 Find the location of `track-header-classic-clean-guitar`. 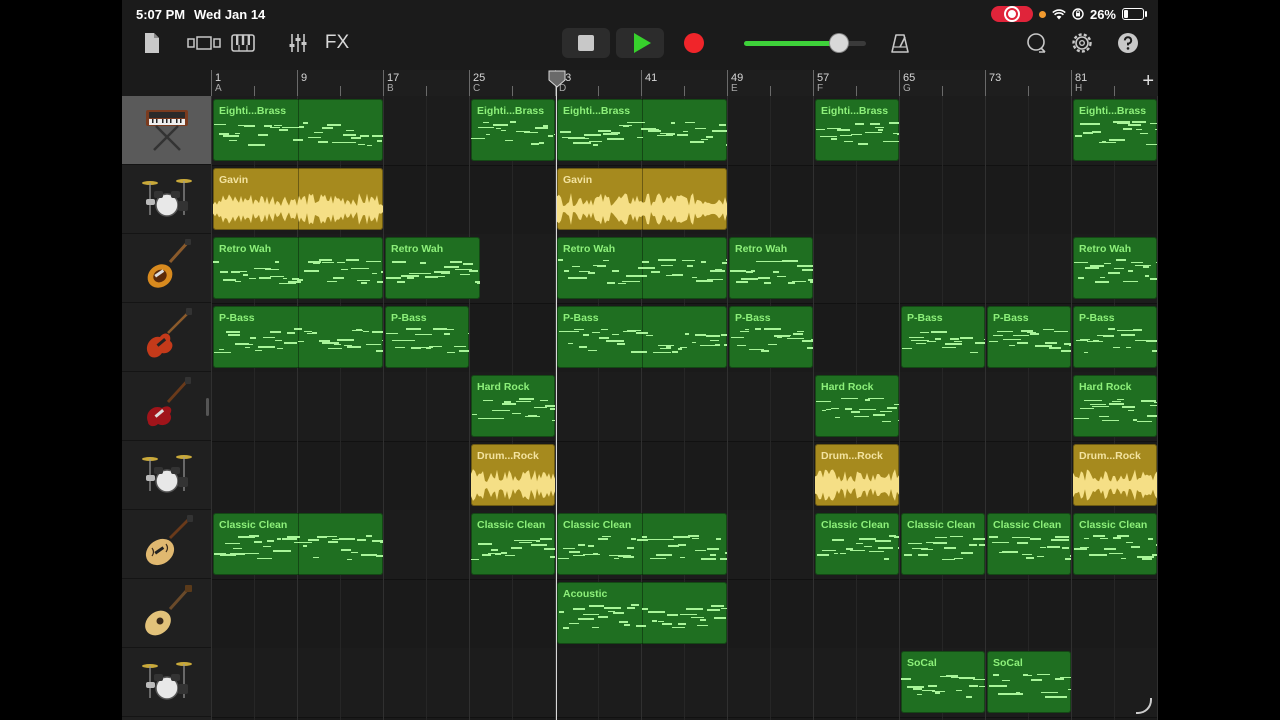

track-header-classic-clean-guitar is located at coordinates (166, 544).